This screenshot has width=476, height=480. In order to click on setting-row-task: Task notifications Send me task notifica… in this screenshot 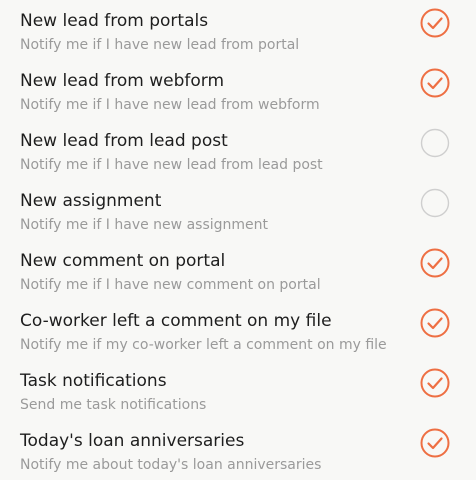, I will do `click(238, 390)`.